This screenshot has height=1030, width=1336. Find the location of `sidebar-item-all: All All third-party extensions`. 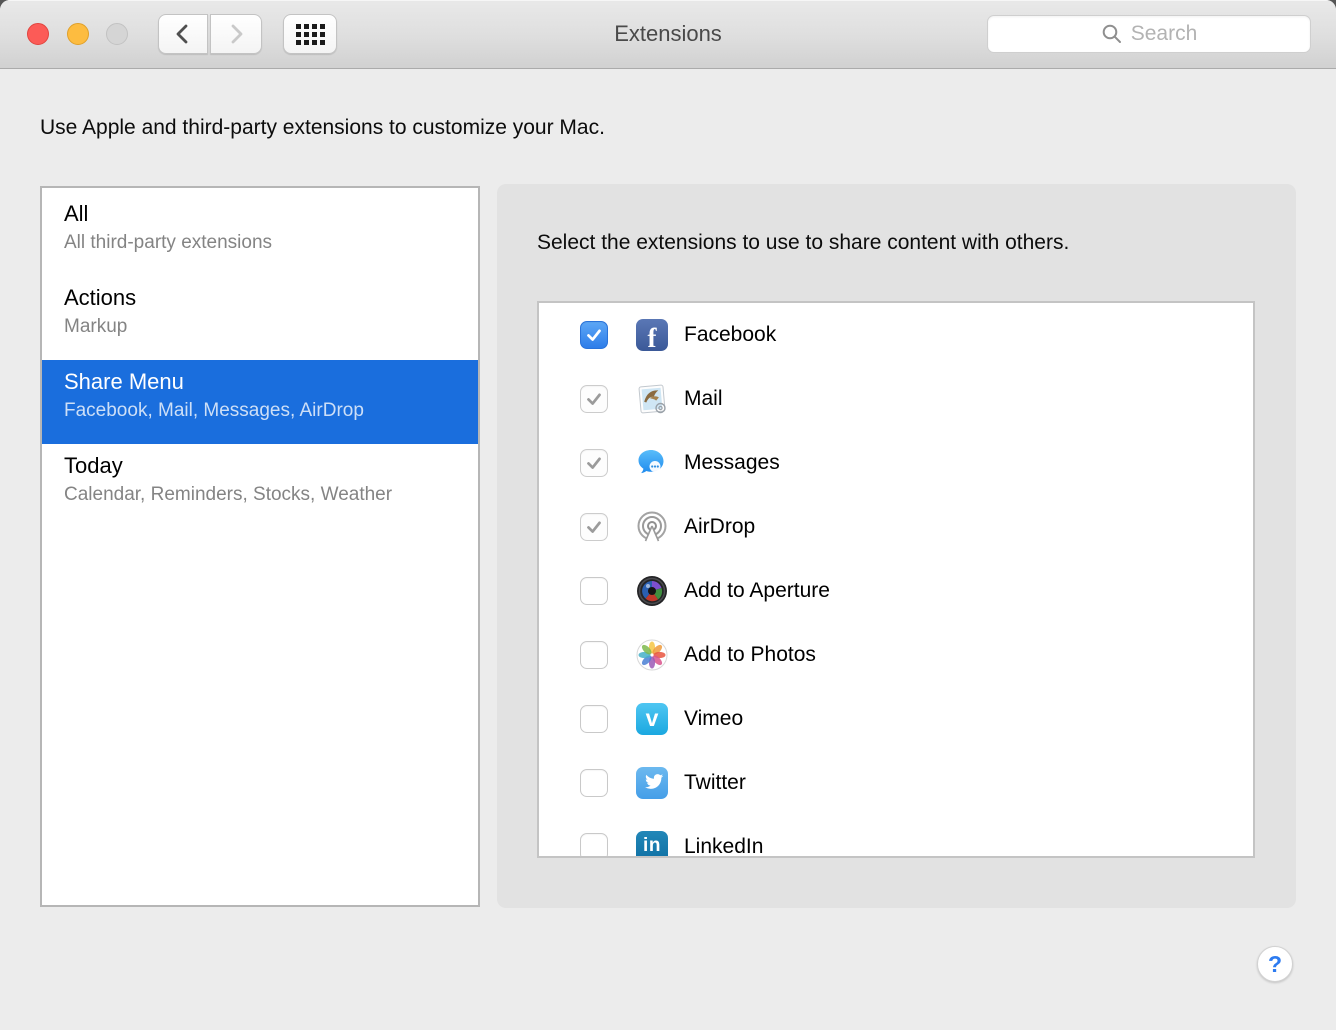

sidebar-item-all: All All third-party extensions is located at coordinates (260, 234).